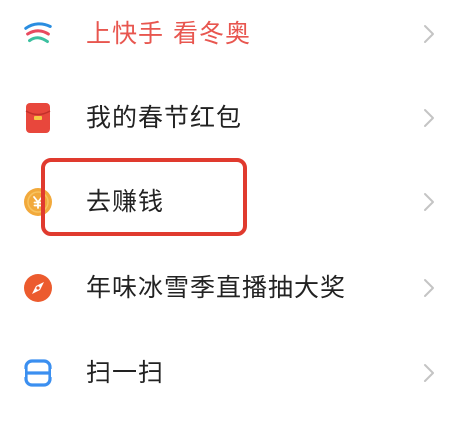 Image resolution: width=468 pixels, height=426 pixels. I want to click on red-envelope-icon, so click(38, 118).